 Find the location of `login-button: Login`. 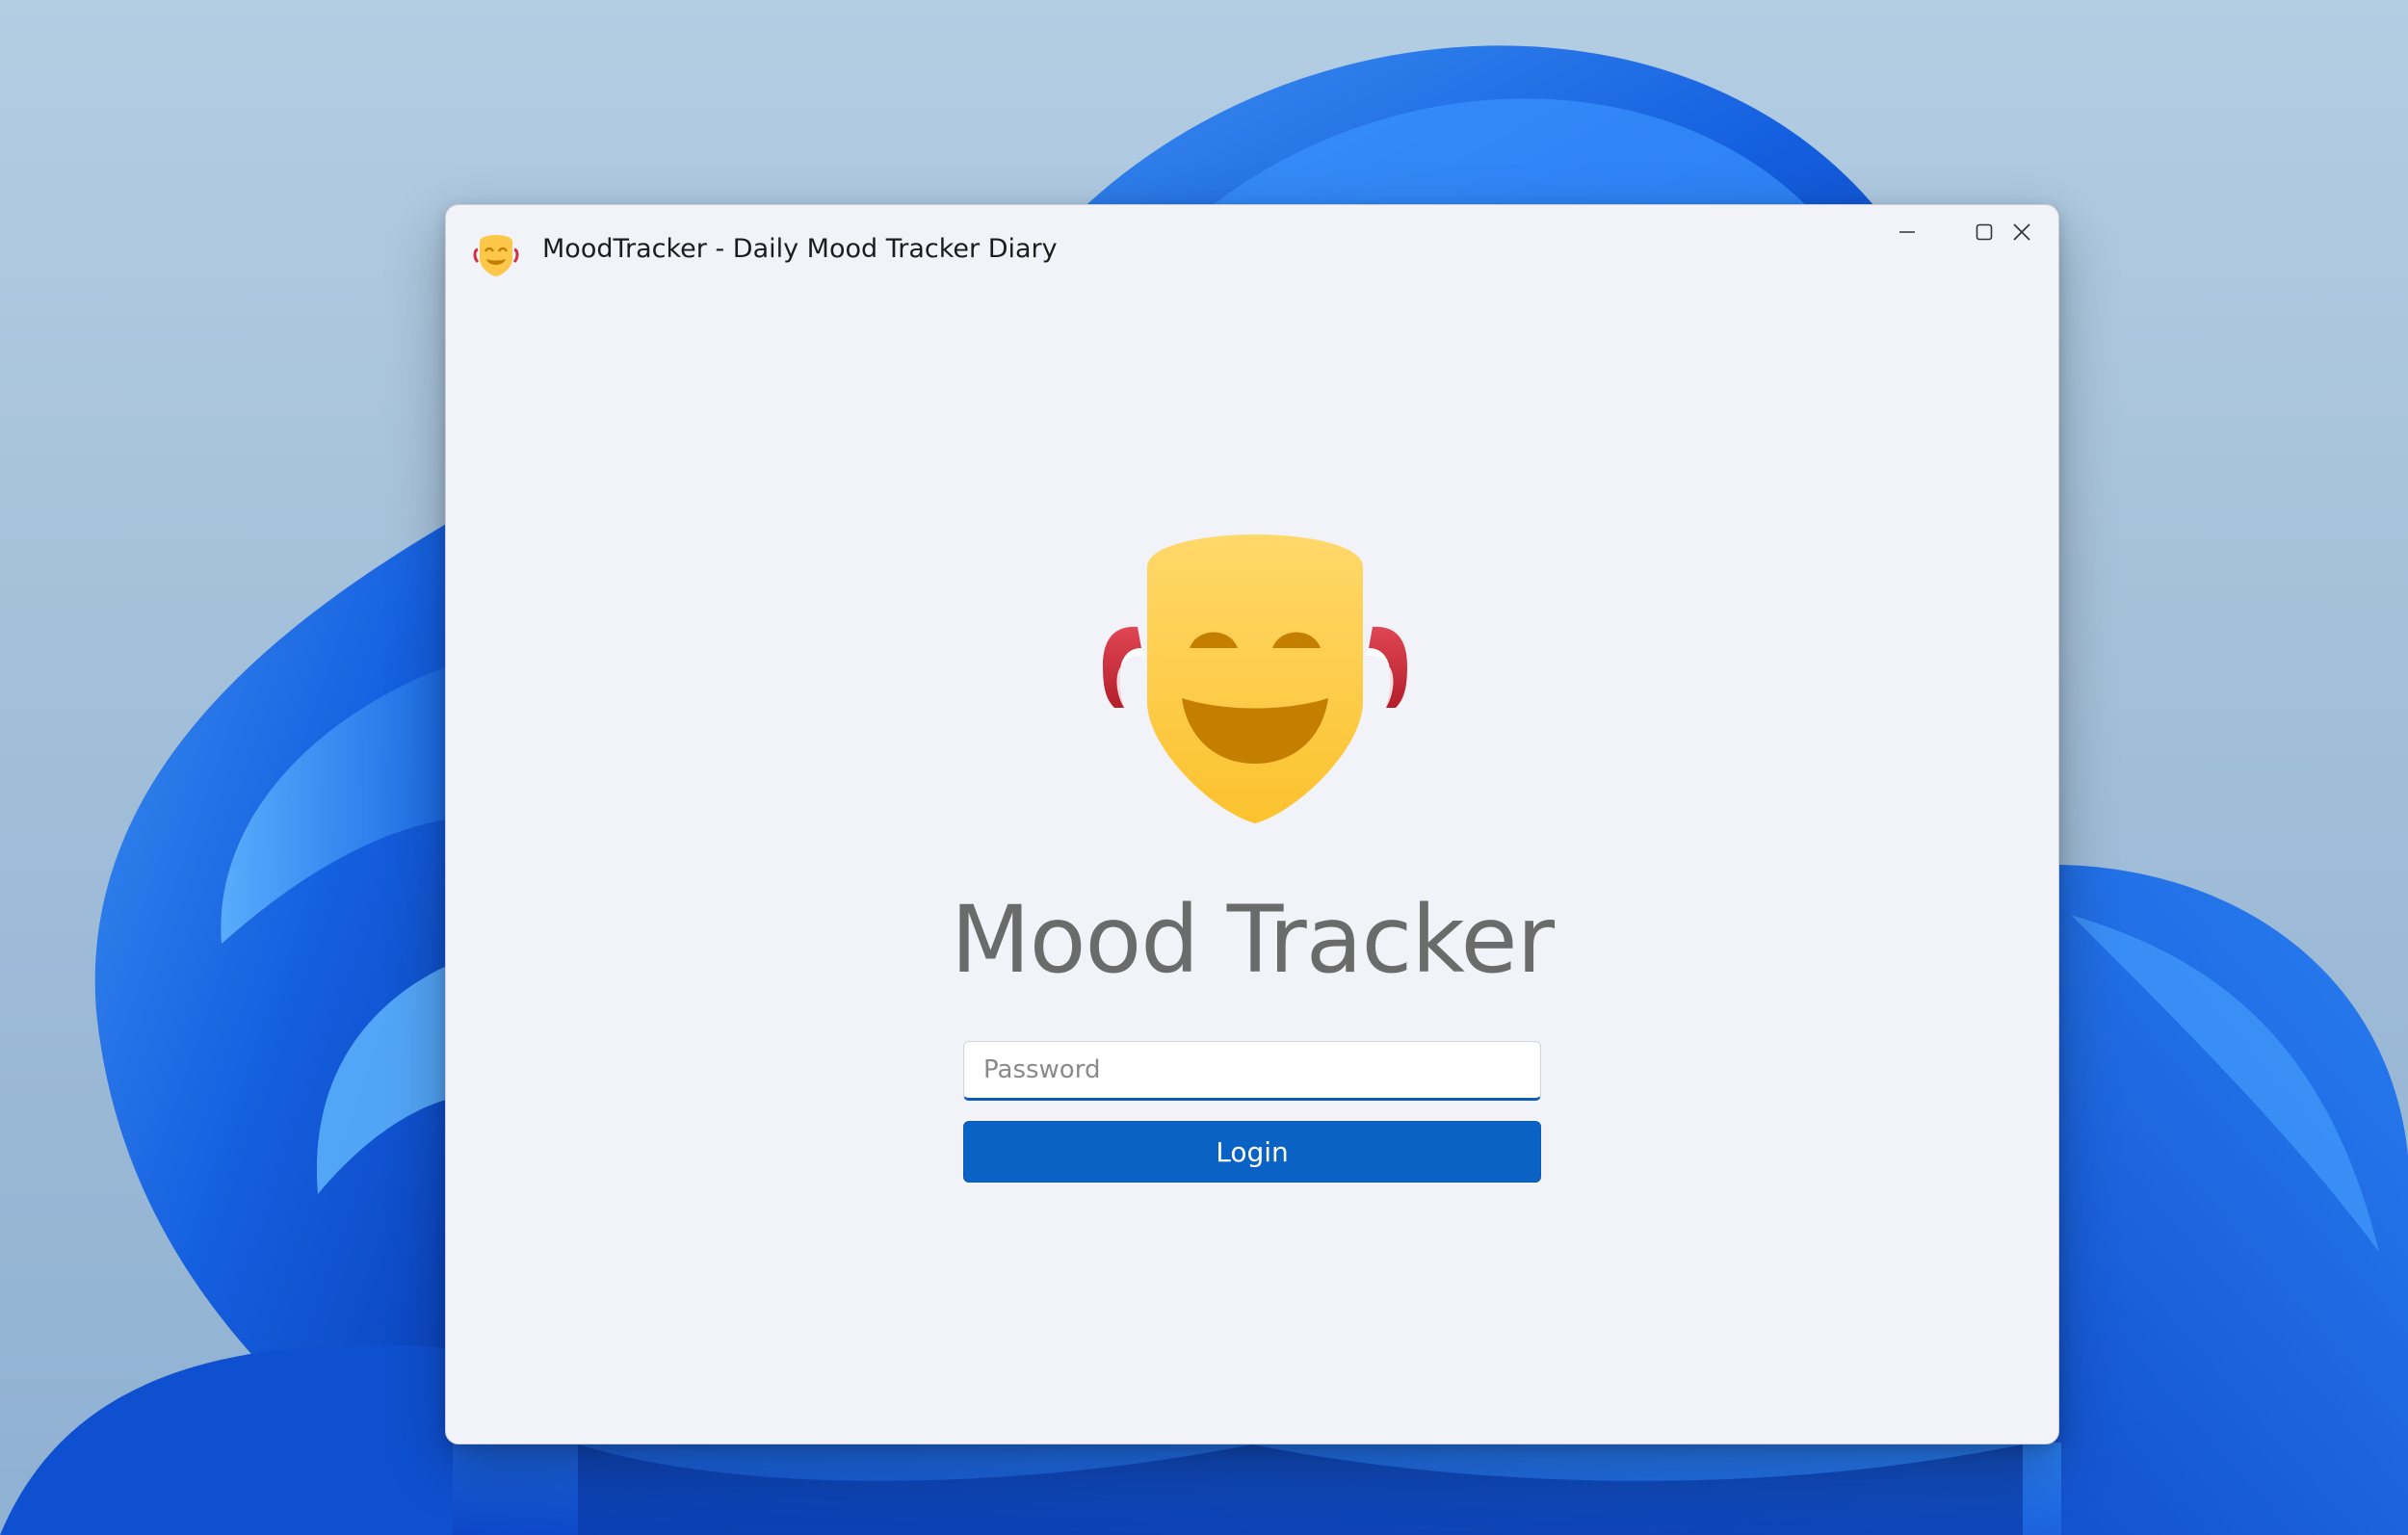

login-button: Login is located at coordinates (1252, 1152).